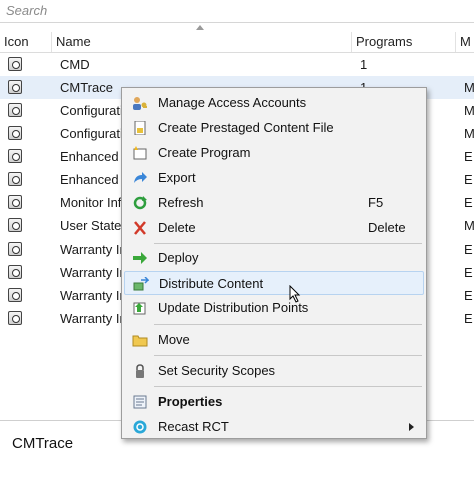 The image size is (474, 480). I want to click on menu-item-move: Move, so click(274, 340).